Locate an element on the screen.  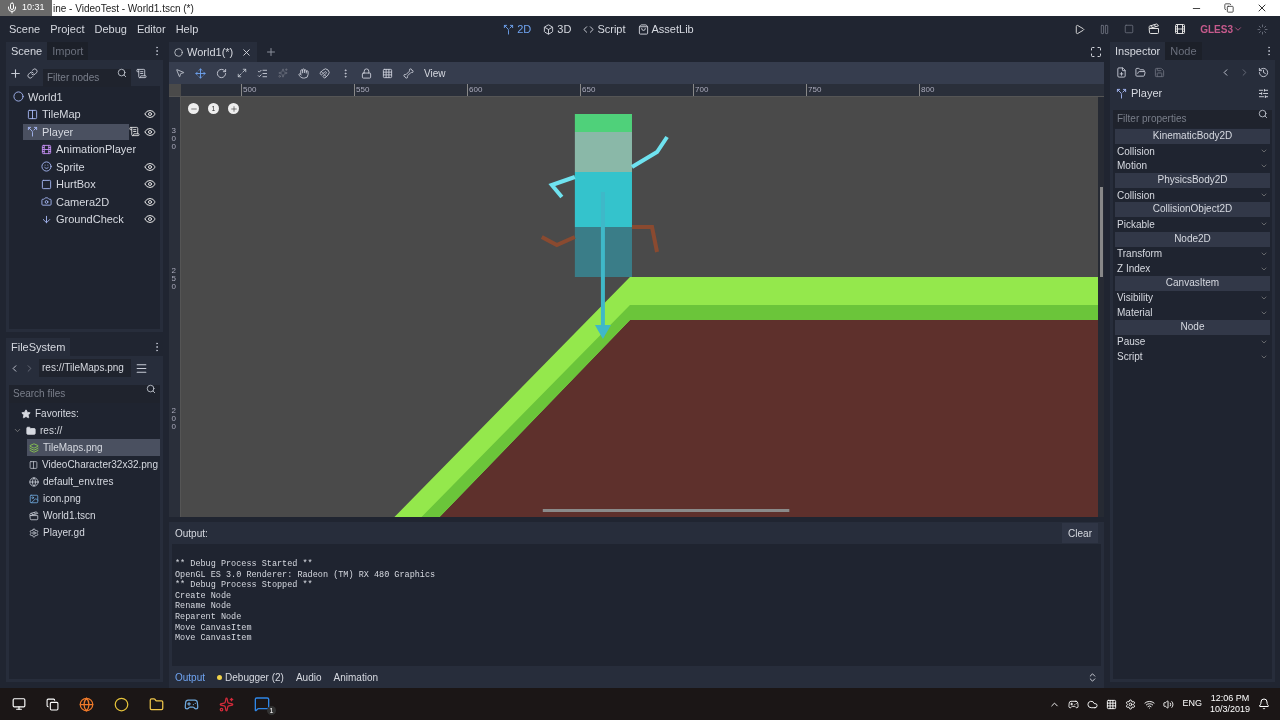
workspace-tab: Script is located at coordinates (604, 29).